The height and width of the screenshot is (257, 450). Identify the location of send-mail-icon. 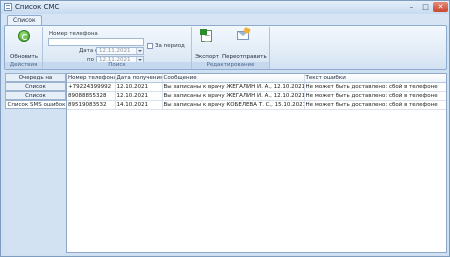
(243, 35).